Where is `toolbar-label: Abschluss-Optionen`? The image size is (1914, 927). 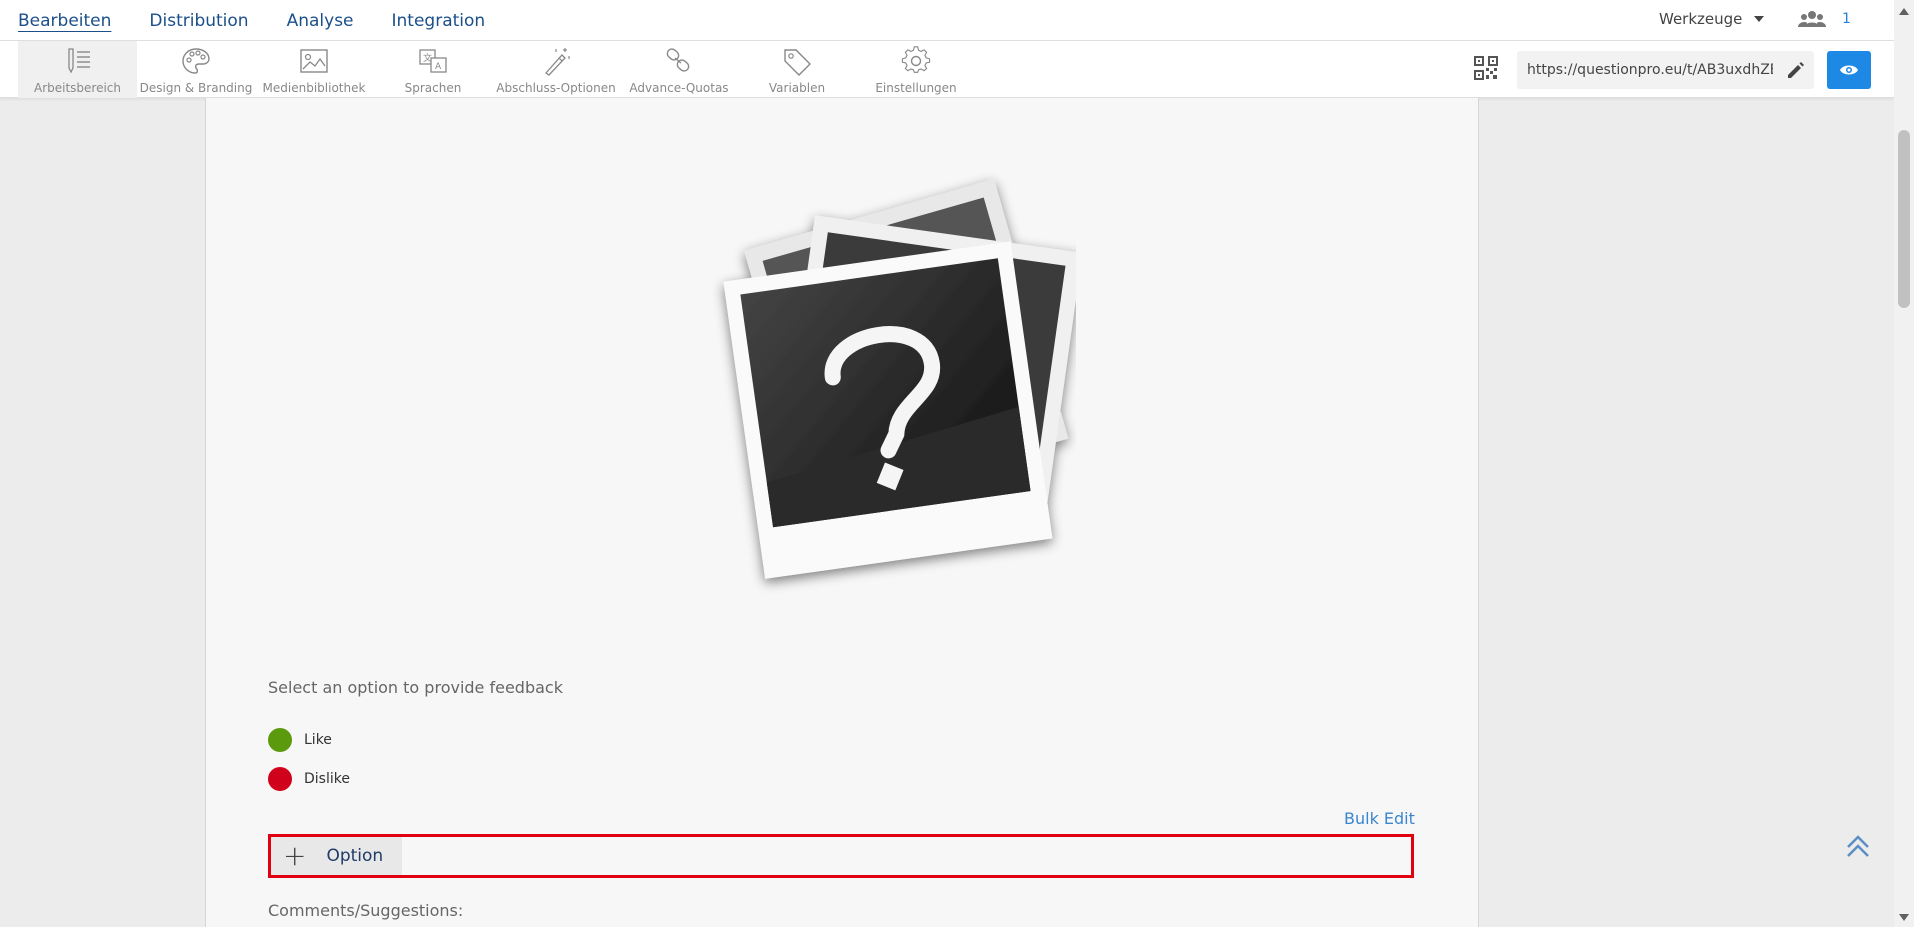 toolbar-label: Abschluss-Optionen is located at coordinates (556, 88).